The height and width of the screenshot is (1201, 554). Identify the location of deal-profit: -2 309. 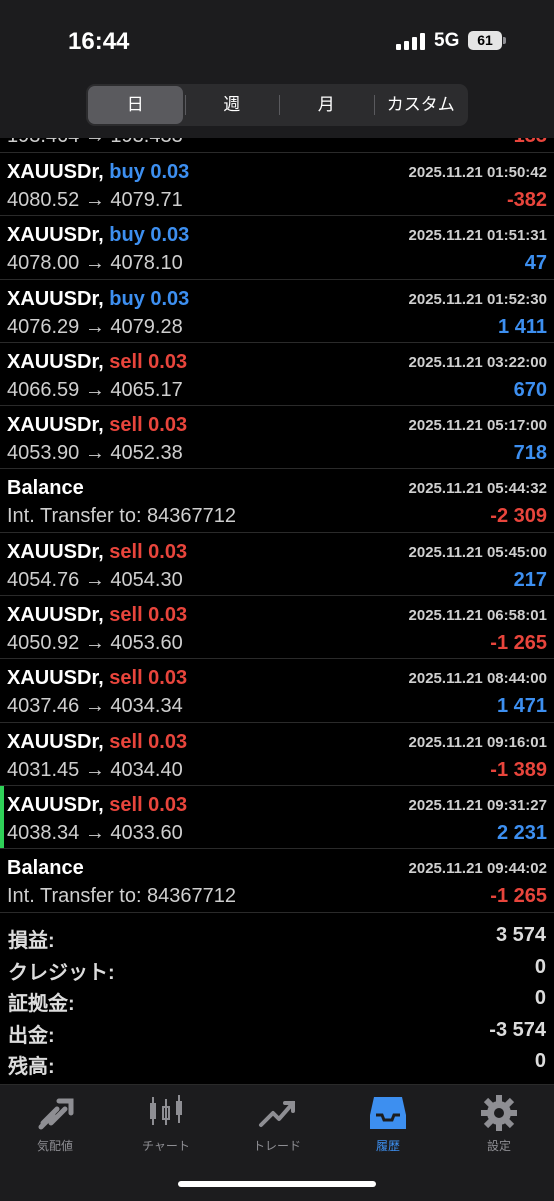
(518, 516).